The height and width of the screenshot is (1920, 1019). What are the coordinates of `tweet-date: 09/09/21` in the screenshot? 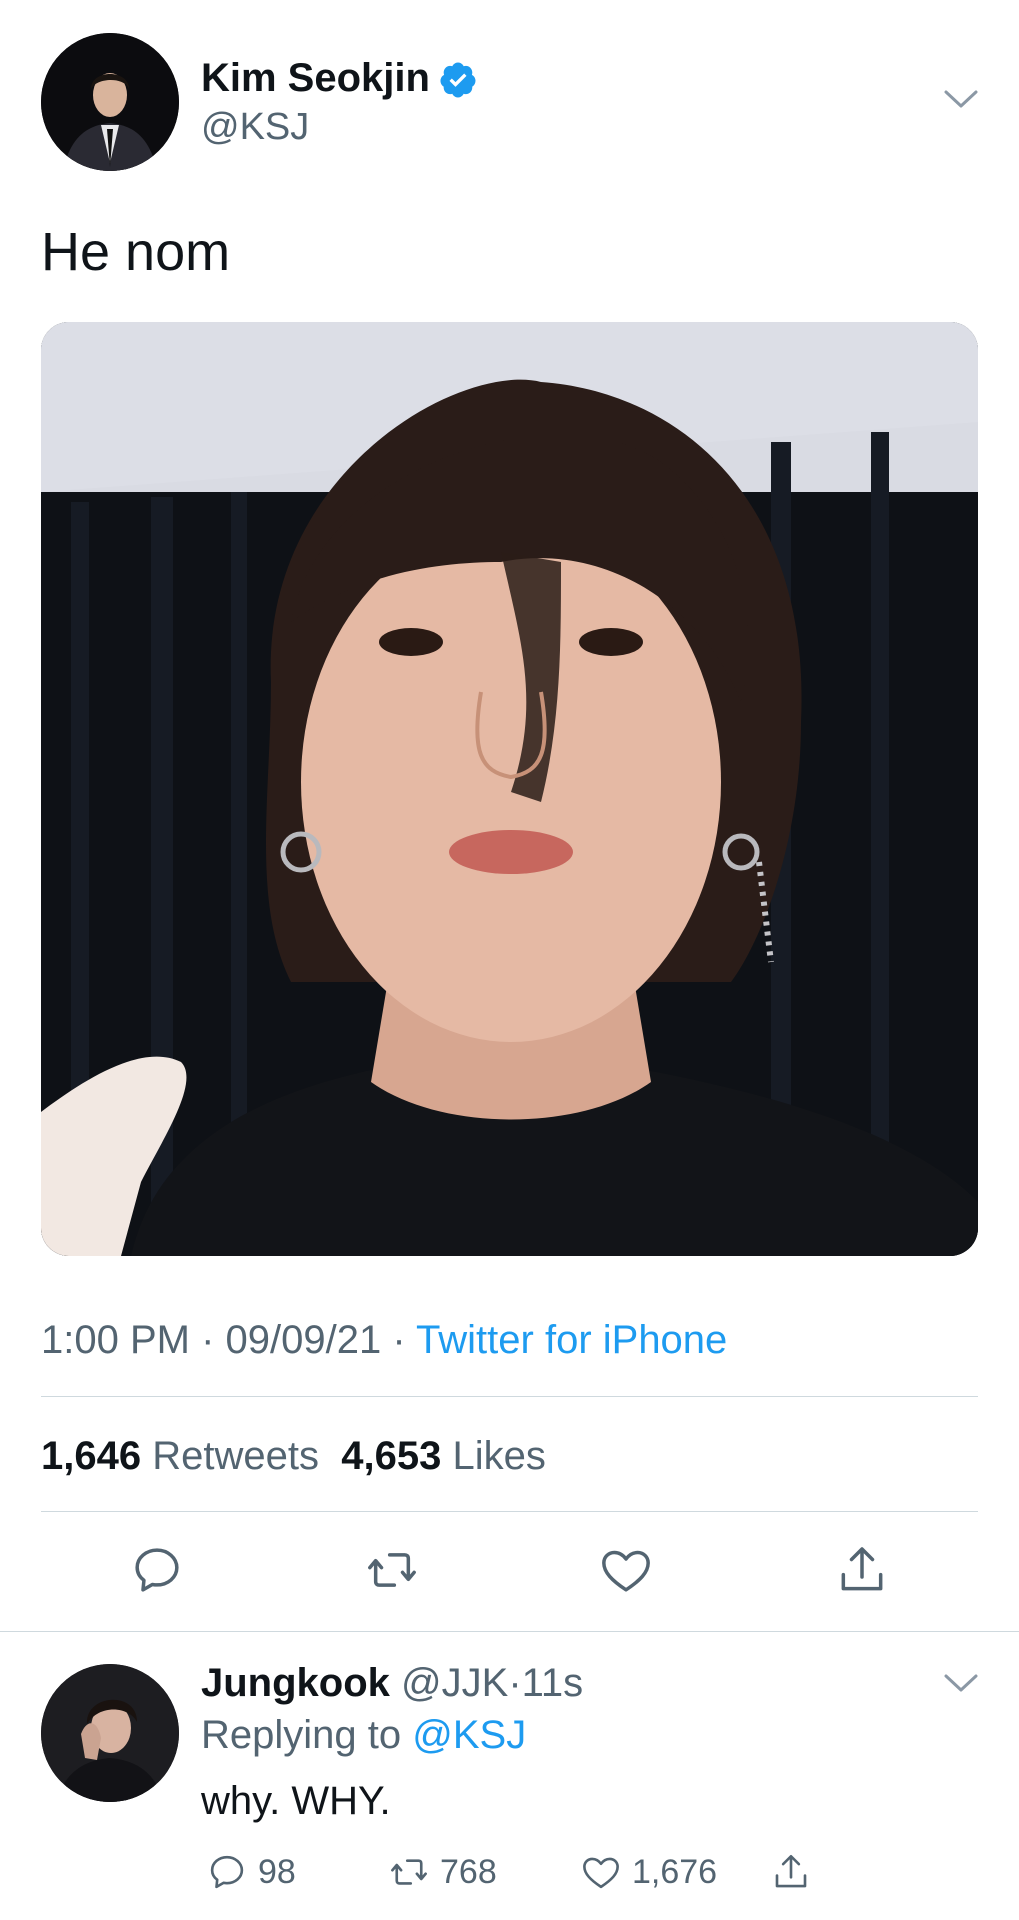 It's located at (303, 1340).